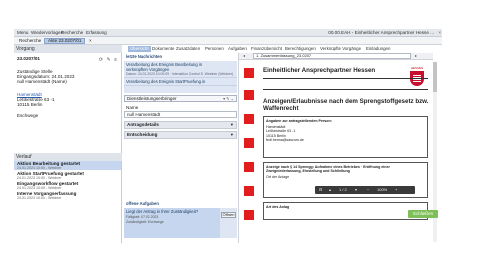 This screenshot has width=480, height=270. Describe the element at coordinates (180, 114) in the screenshot. I see `name-field: null Hamenstädt` at that location.